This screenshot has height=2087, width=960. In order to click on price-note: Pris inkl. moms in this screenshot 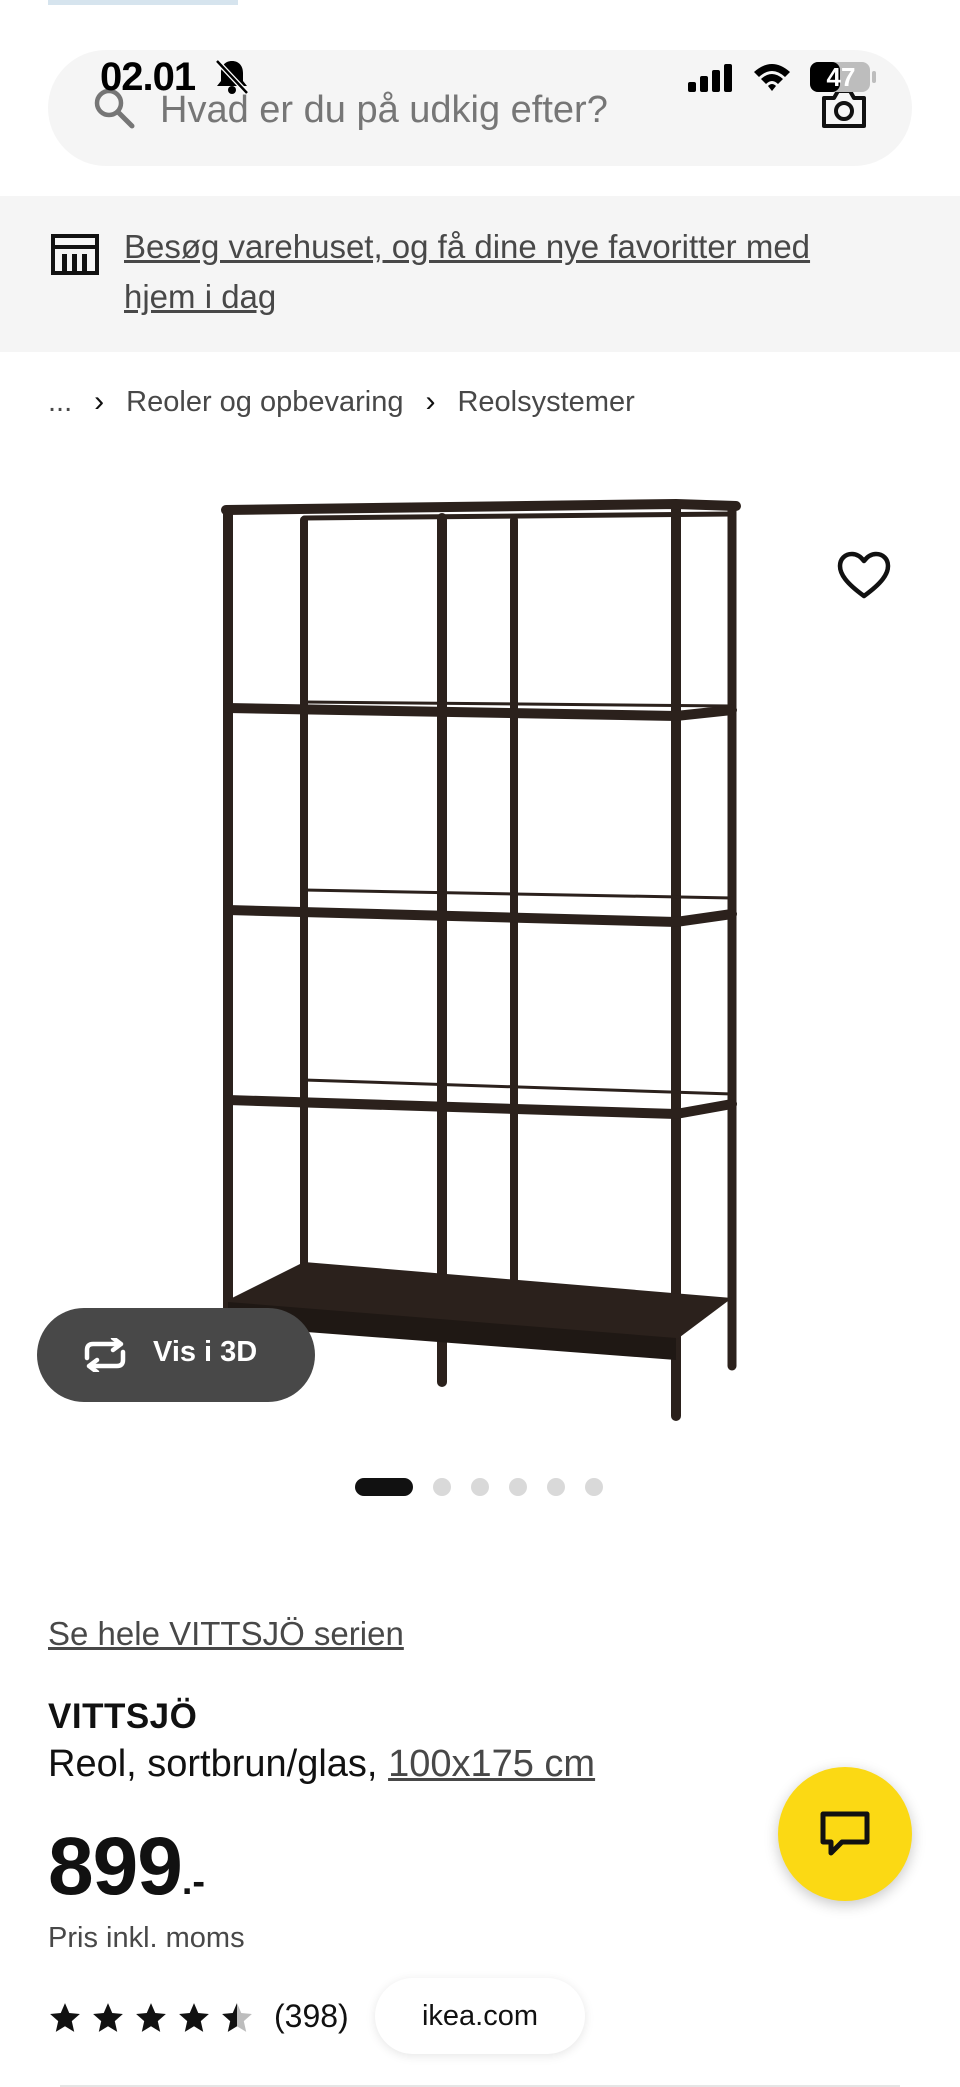, I will do `click(146, 1938)`.